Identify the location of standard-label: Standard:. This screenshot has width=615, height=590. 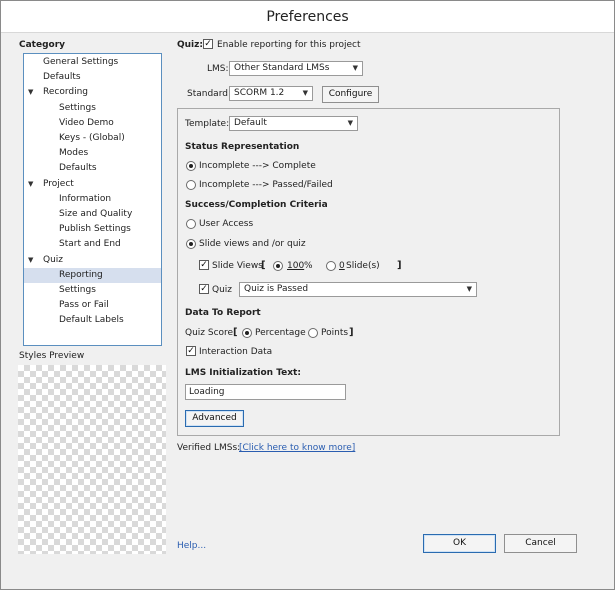
(209, 94).